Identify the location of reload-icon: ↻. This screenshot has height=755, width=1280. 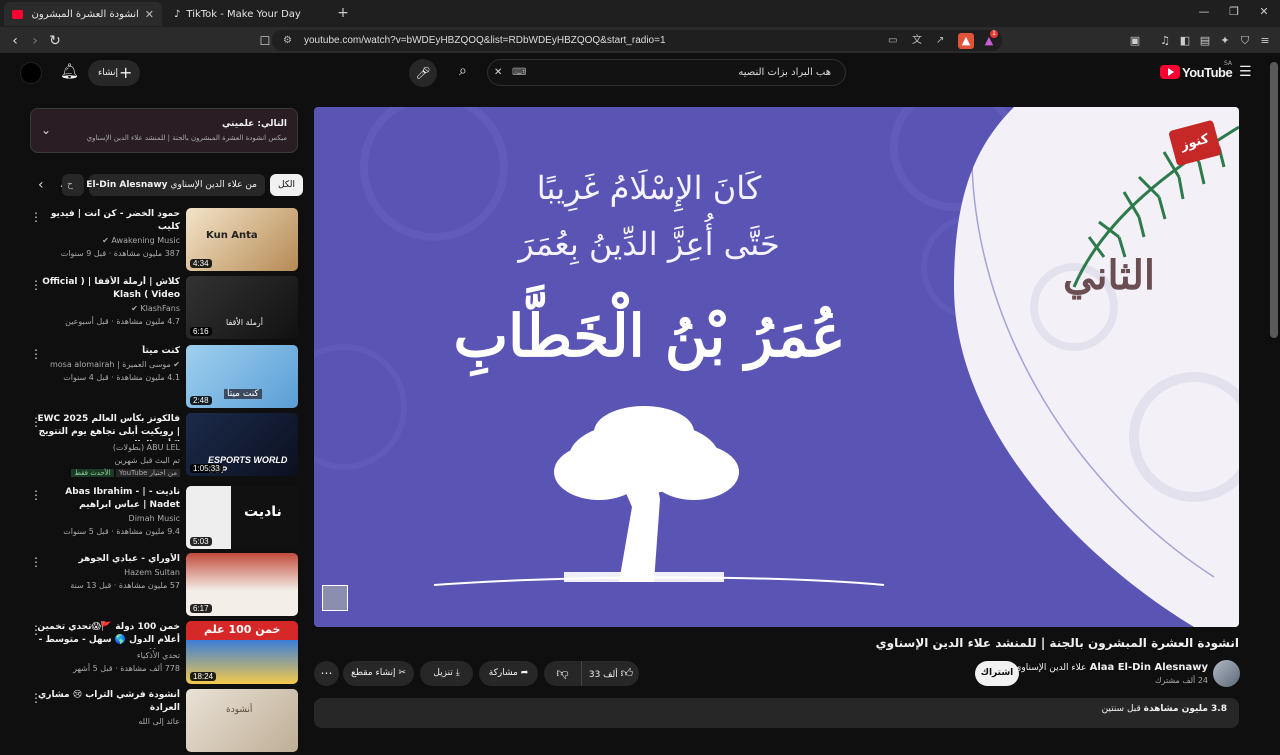
(55, 41).